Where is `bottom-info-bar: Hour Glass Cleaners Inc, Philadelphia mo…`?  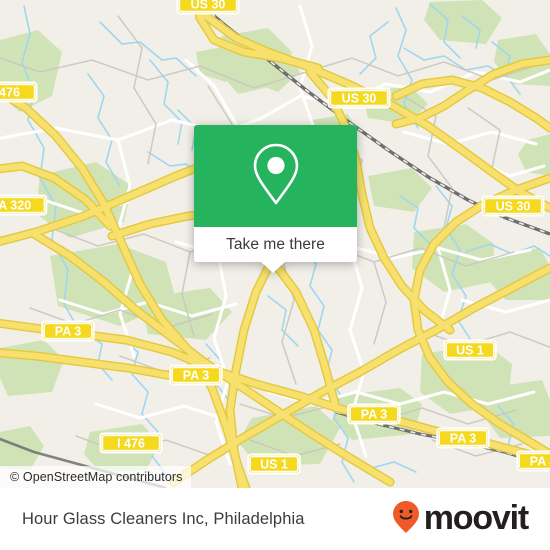
bottom-info-bar: Hour Glass Cleaners Inc, Philadelphia mo… is located at coordinates (275, 519).